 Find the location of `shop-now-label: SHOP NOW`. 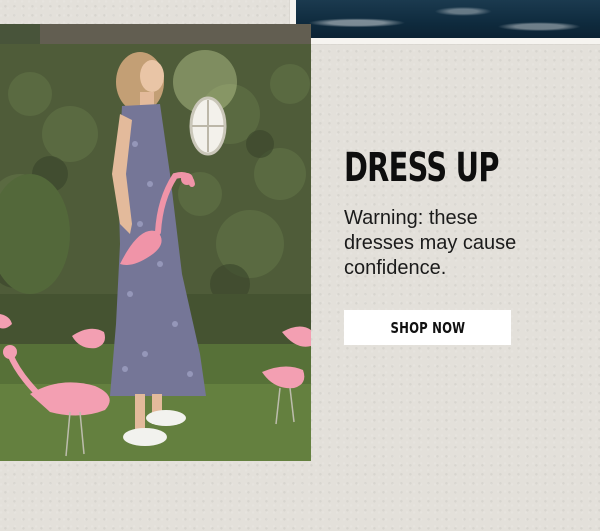

shop-now-label: SHOP NOW is located at coordinates (427, 327).